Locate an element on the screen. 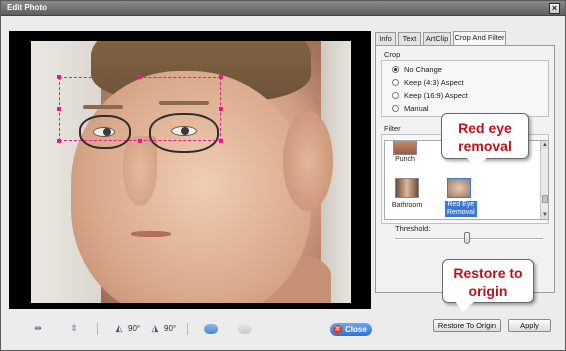  close-button: ✕ Close is located at coordinates (351, 329).